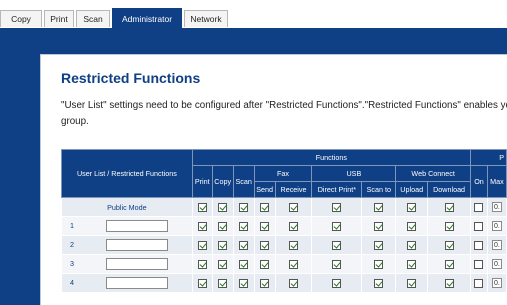 The image size is (507, 305). I want to click on tab-copy: Copy, so click(21, 18).